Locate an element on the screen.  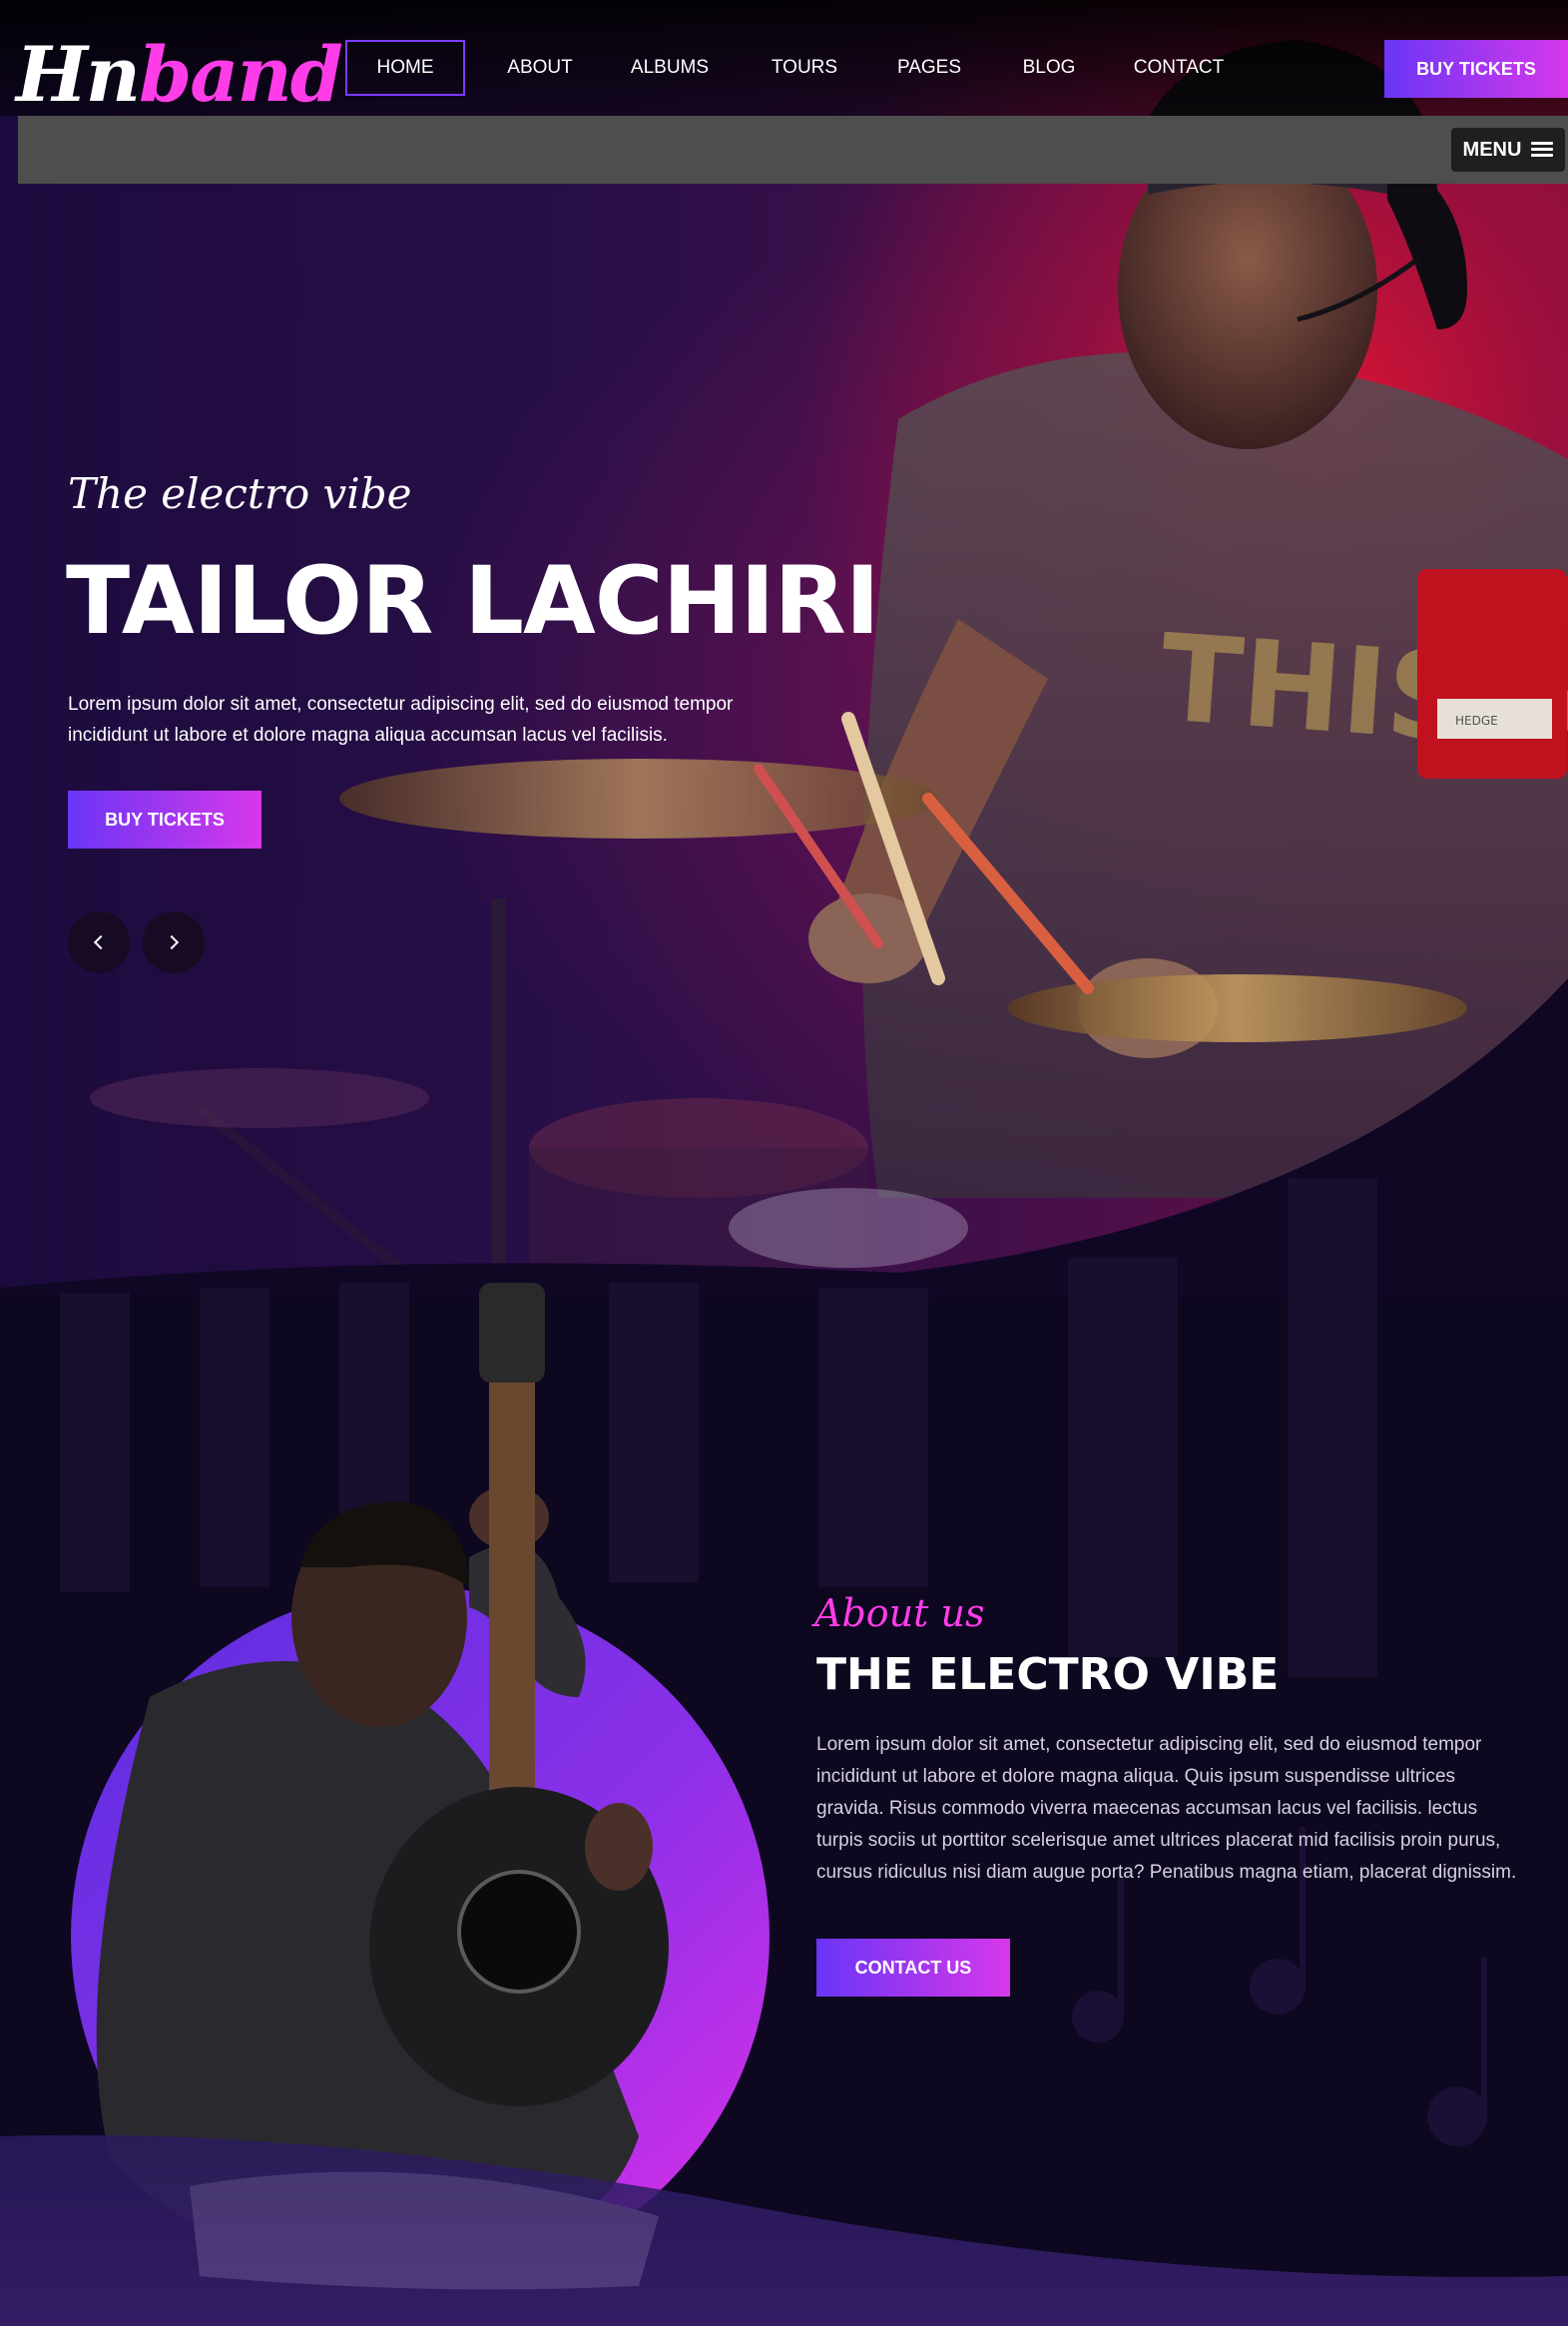
menu-toggle-button: MENU is located at coordinates (1508, 150).